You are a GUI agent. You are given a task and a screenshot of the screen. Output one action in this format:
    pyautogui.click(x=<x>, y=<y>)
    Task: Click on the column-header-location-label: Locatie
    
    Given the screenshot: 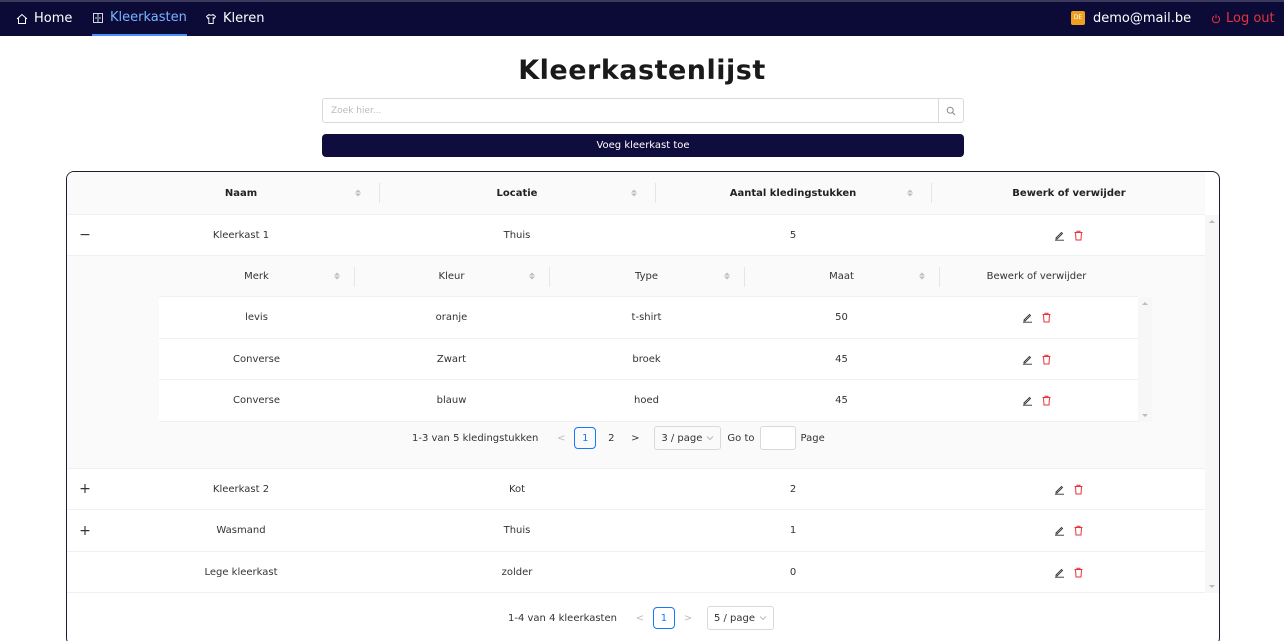 What is the action you would take?
    pyautogui.click(x=517, y=193)
    